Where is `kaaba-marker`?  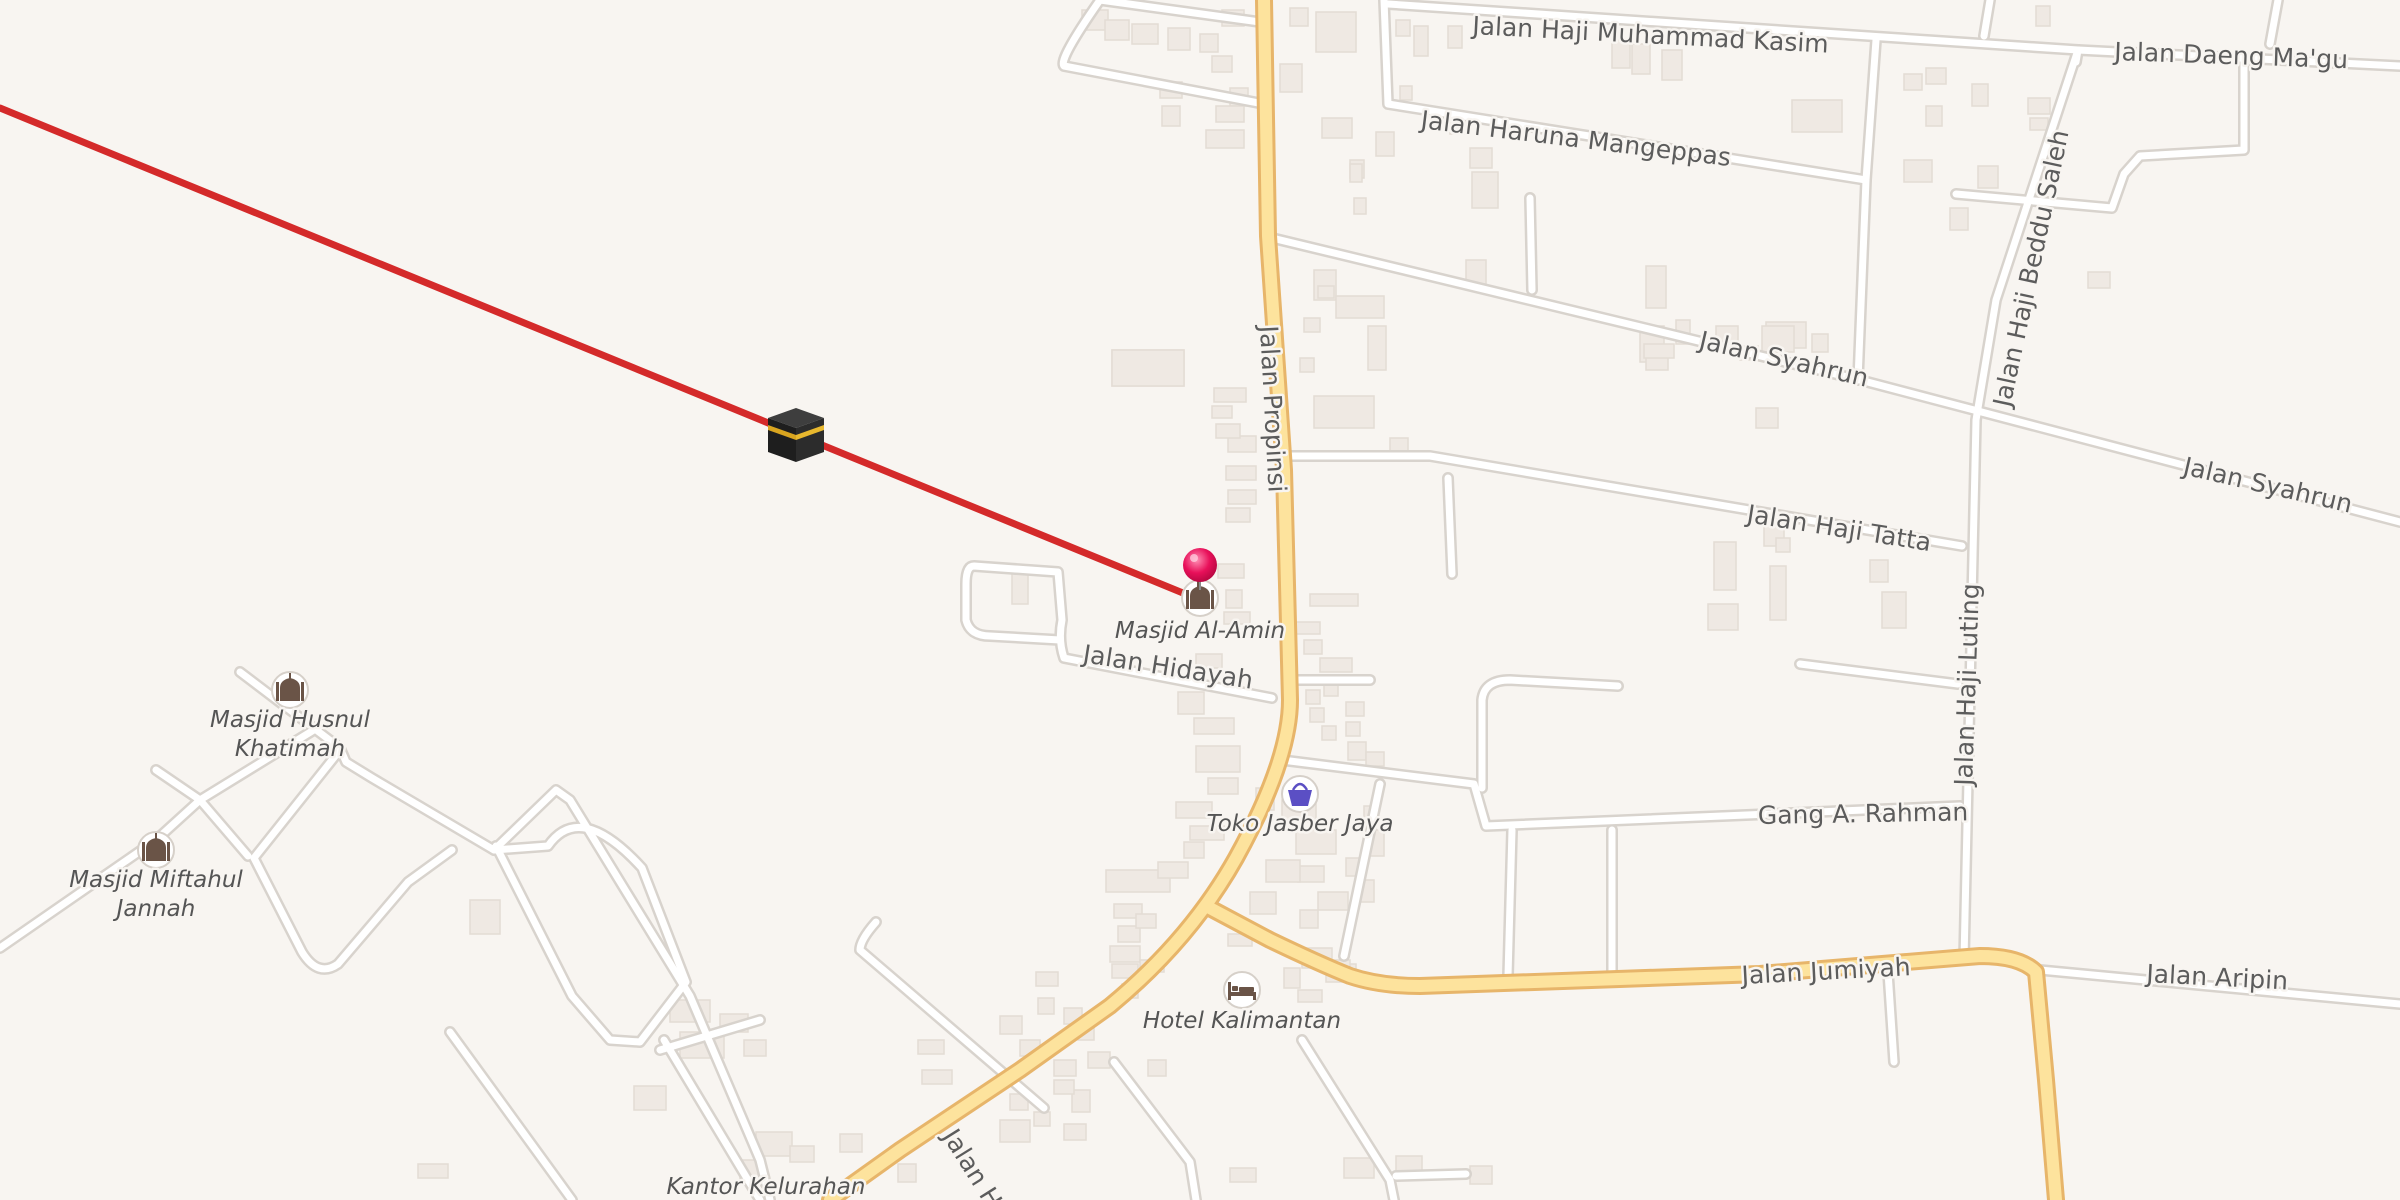
kaaba-marker is located at coordinates (796, 435).